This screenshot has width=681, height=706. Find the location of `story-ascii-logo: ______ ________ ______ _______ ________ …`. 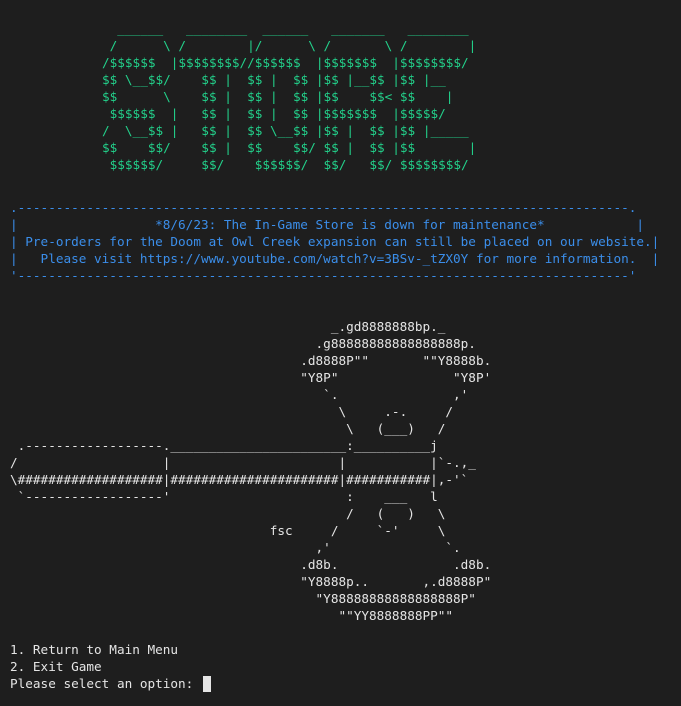

story-ascii-logo: ______ ________ ______ _______ ________ … is located at coordinates (289, 96).